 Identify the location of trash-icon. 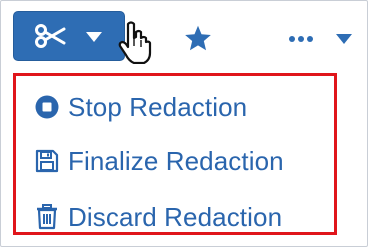
(47, 217).